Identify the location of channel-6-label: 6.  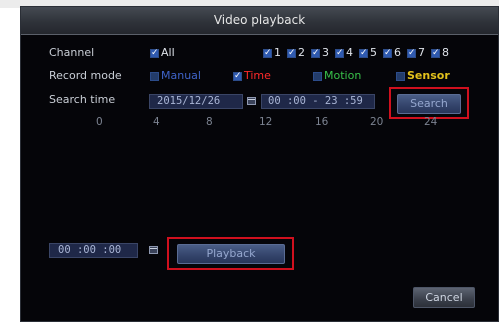
(397, 52).